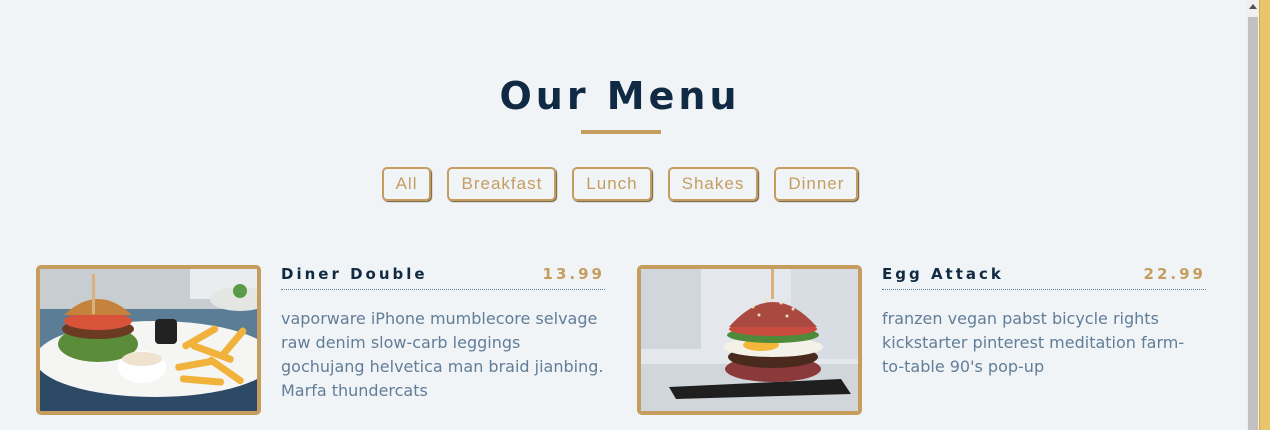 The height and width of the screenshot is (430, 1270). Describe the element at coordinates (1044, 277) in the screenshot. I see `menu-item-header: Egg Attack 22.99` at that location.